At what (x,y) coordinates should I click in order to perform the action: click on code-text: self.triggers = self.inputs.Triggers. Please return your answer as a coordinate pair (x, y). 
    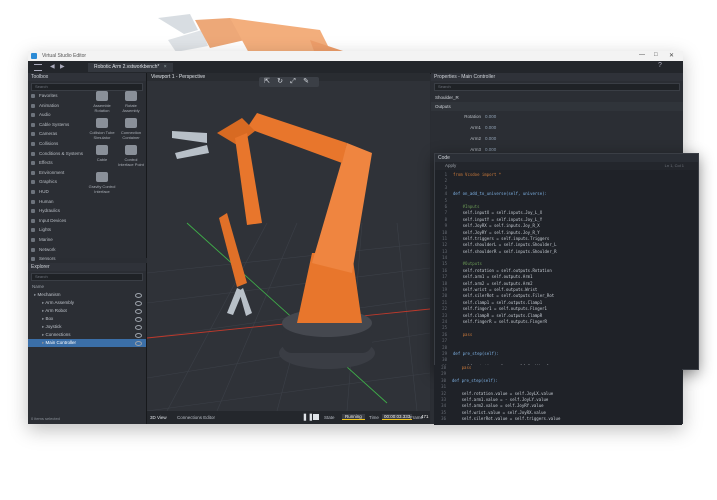
    Looking at the image, I should click on (501, 238).